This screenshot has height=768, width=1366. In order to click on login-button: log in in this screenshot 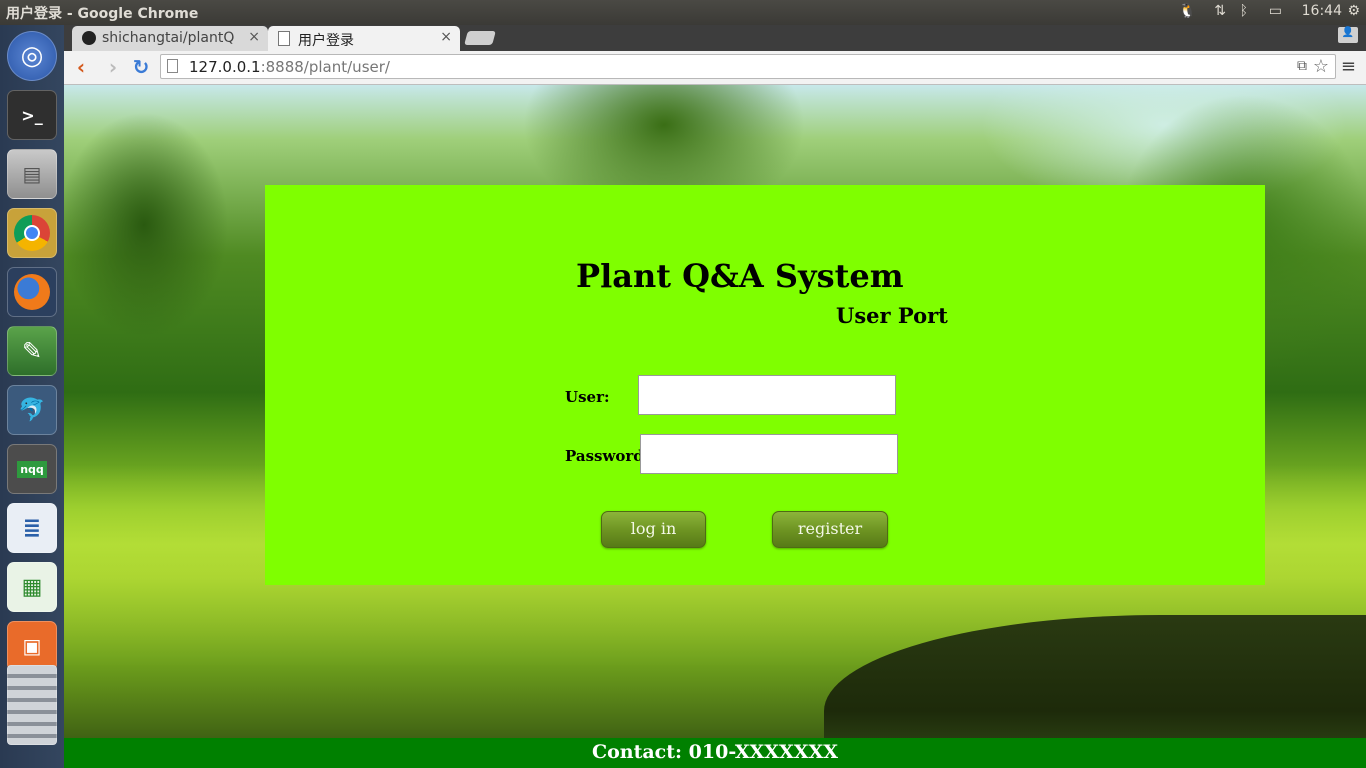, I will do `click(653, 529)`.